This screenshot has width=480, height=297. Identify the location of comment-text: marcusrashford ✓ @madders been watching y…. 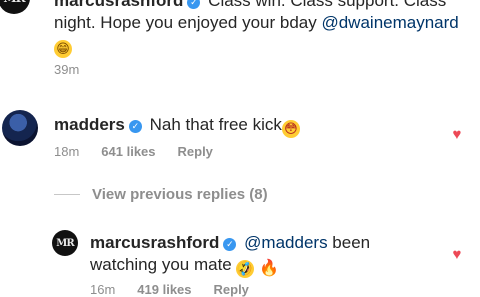
(260, 256).